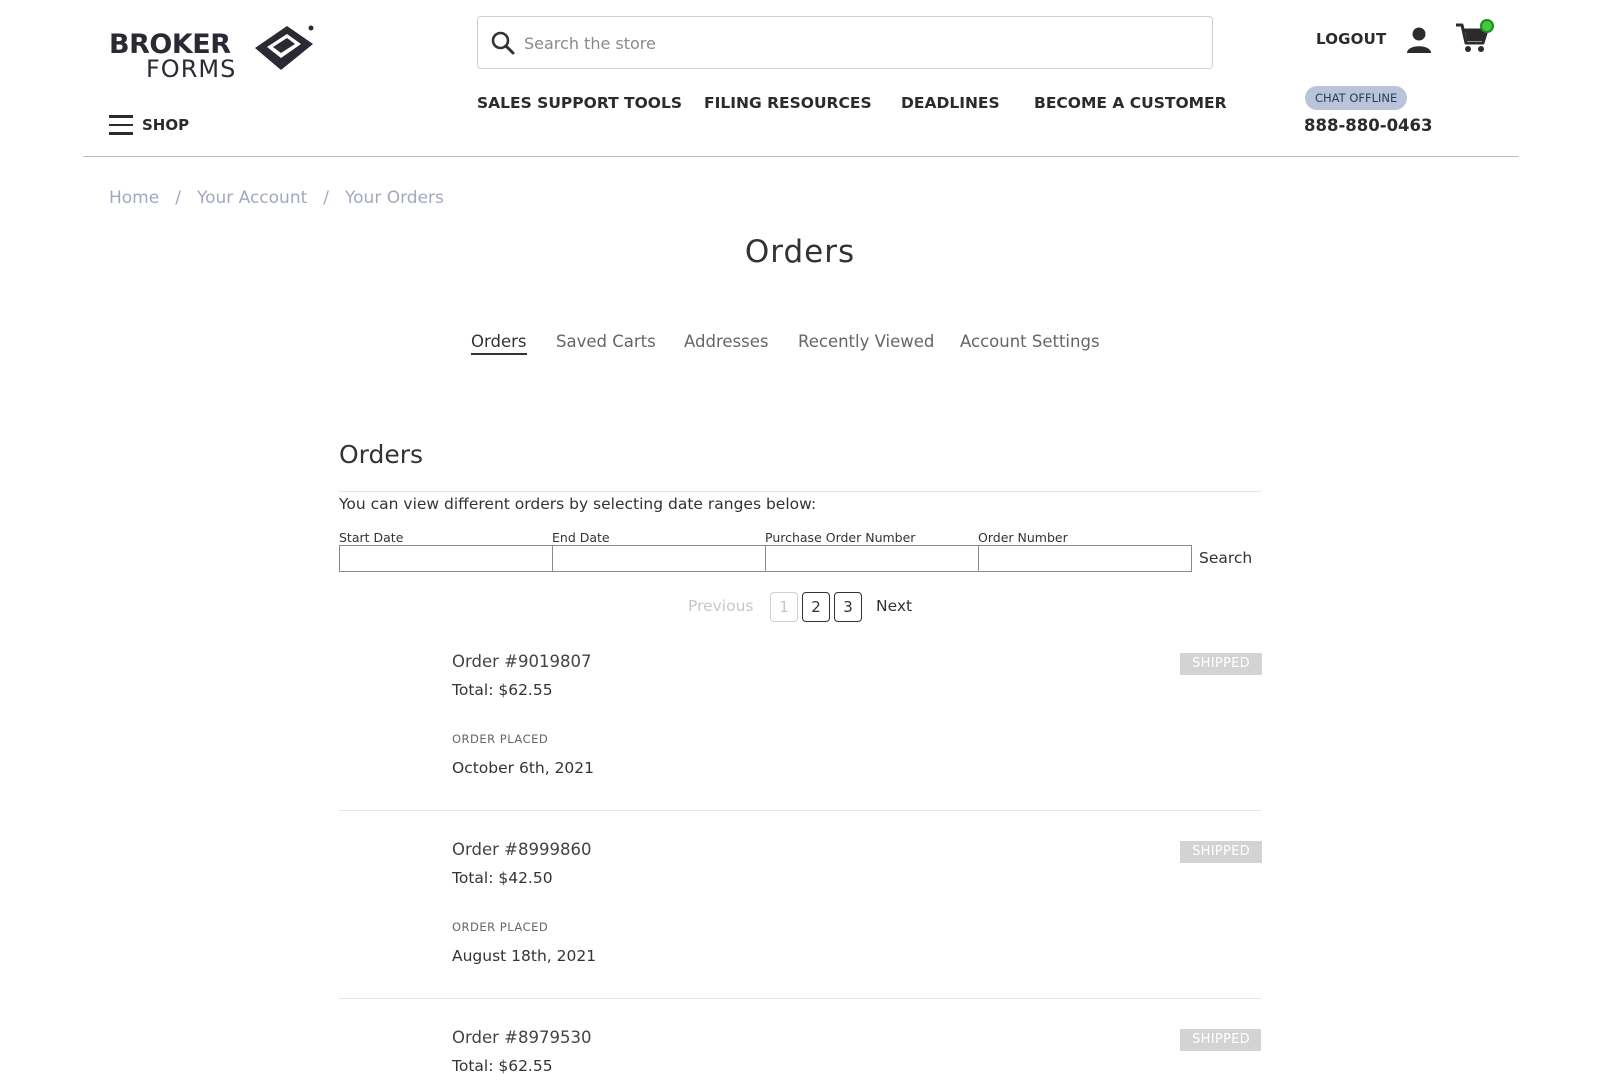 The width and height of the screenshot is (1600, 1080). I want to click on order-placed-date: August 18th, 2021, so click(524, 956).